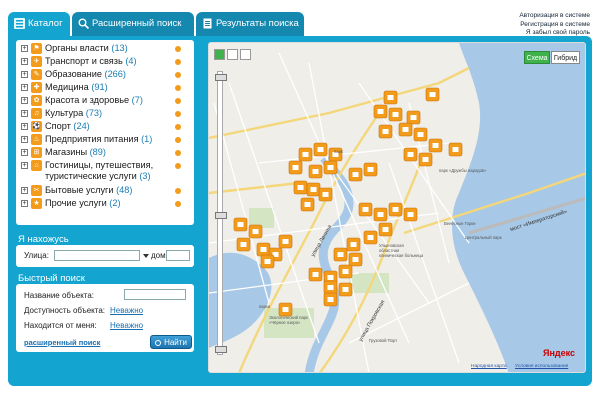 The image size is (600, 400). What do you see at coordinates (558, 353) in the screenshot?
I see `yandex-logo: Яндекс` at bounding box center [558, 353].